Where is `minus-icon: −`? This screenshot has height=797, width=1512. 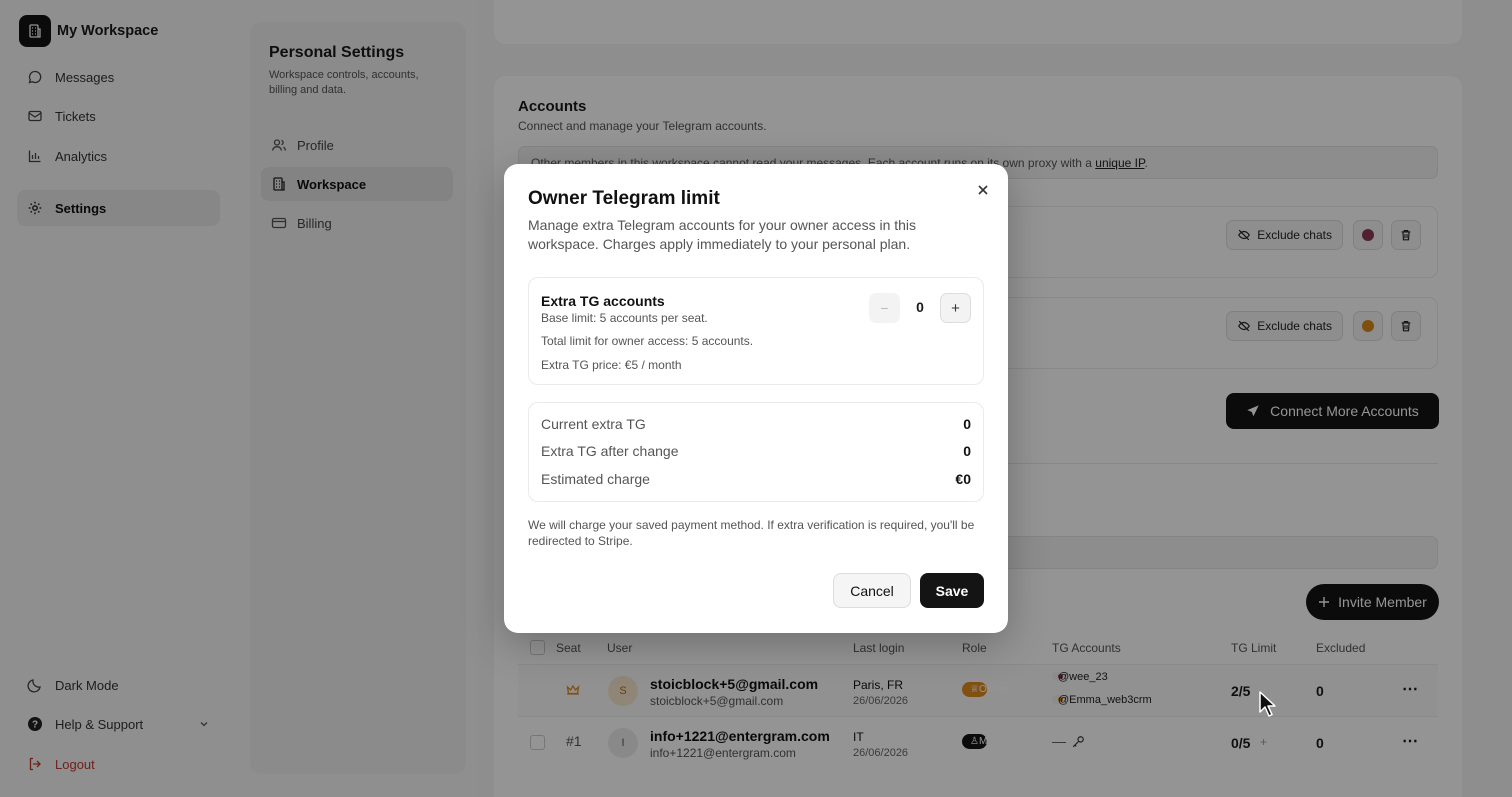 minus-icon: − is located at coordinates (884, 308).